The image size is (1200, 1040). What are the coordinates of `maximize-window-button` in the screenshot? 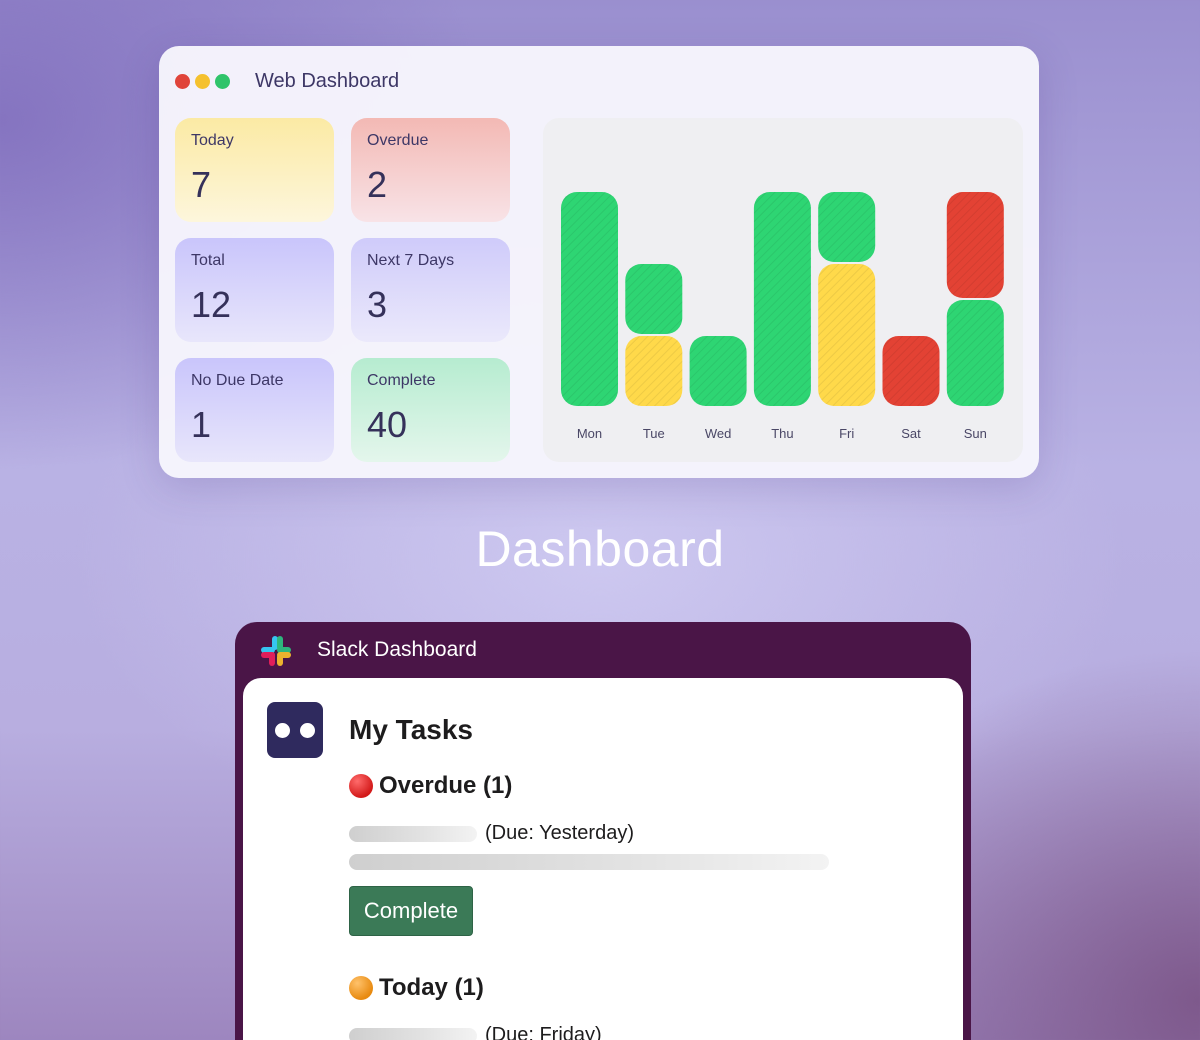 It's located at (222, 81).